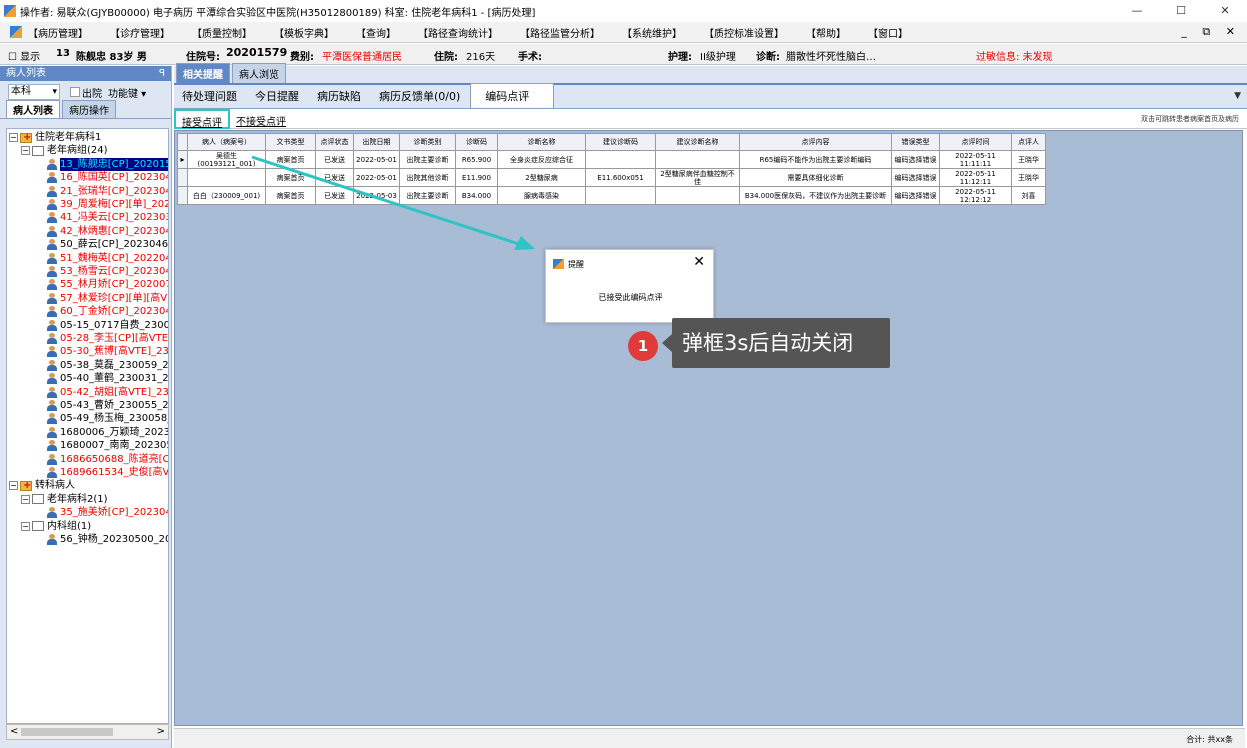  What do you see at coordinates (67, 732) in the screenshot?
I see `scroll-thumb` at bounding box center [67, 732].